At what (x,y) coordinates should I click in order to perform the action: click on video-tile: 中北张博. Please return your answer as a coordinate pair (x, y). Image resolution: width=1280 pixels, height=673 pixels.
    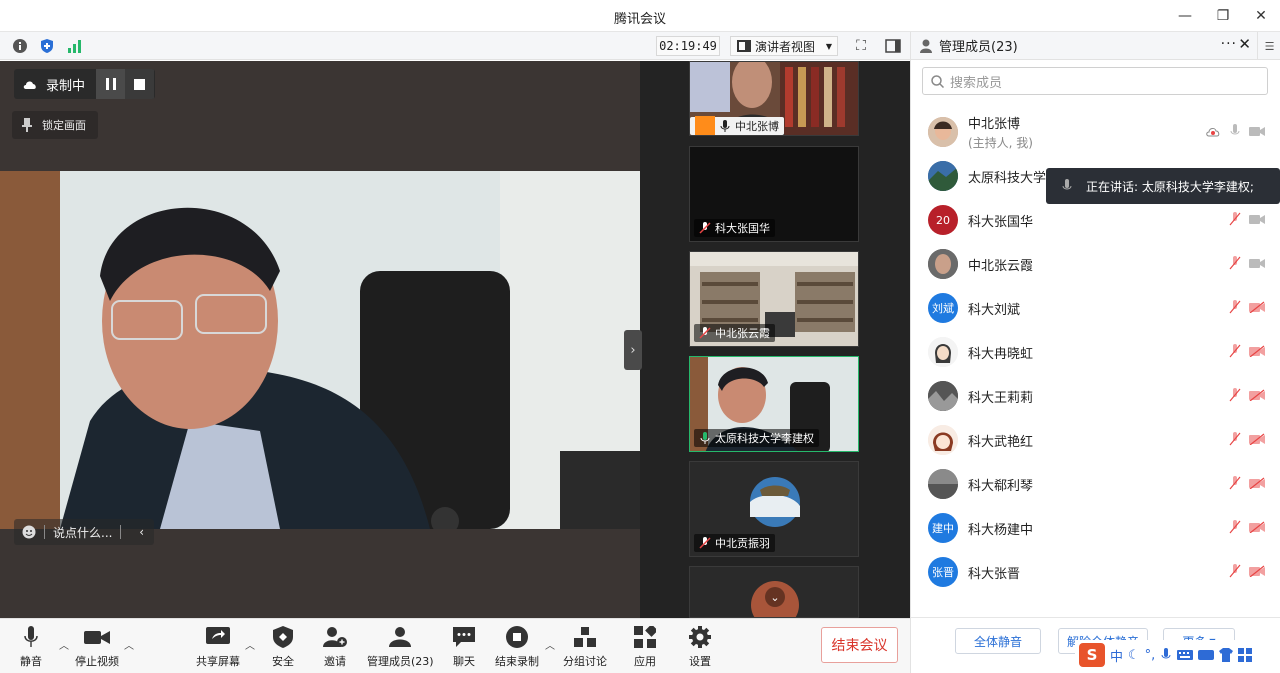
    Looking at the image, I should click on (774, 98).